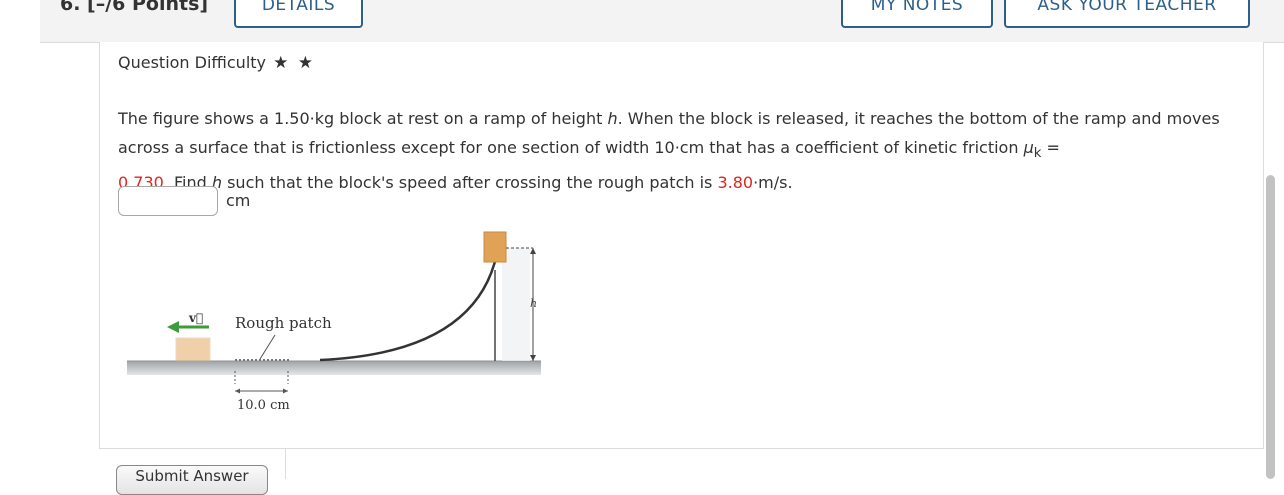 This screenshot has width=1284, height=495. I want to click on question-difficulty: Question Difficulty ★ ★, so click(216, 63).